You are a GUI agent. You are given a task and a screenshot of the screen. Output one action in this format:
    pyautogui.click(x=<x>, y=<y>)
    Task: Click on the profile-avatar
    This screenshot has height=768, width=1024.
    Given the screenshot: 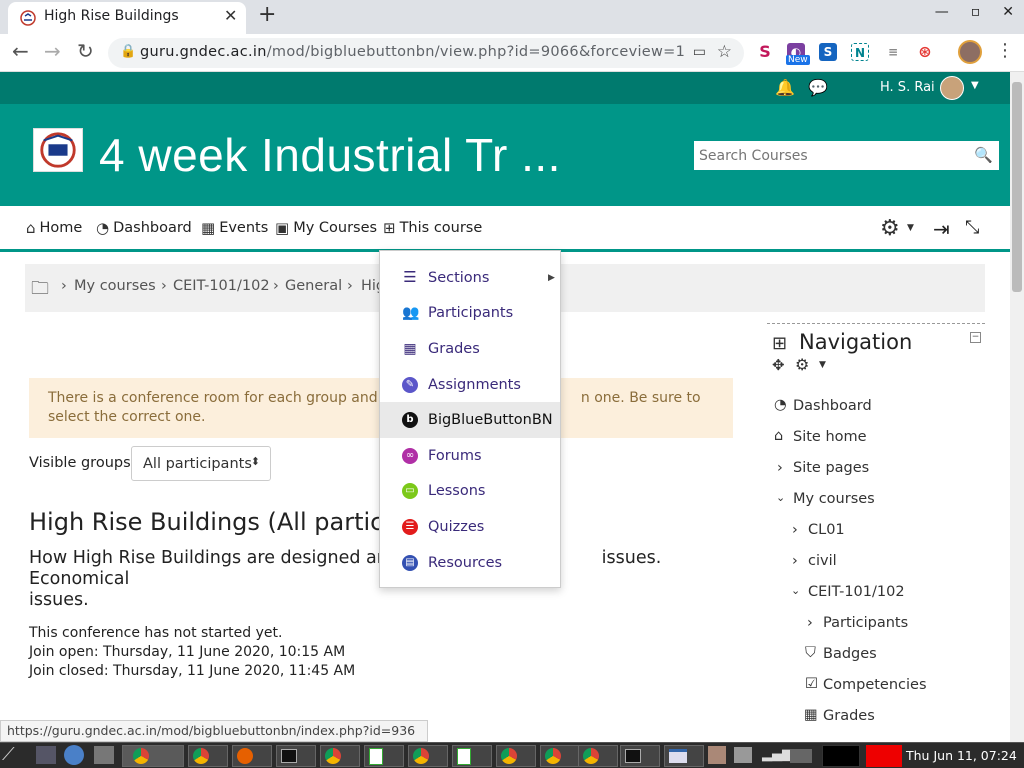 What is the action you would take?
    pyautogui.click(x=970, y=52)
    